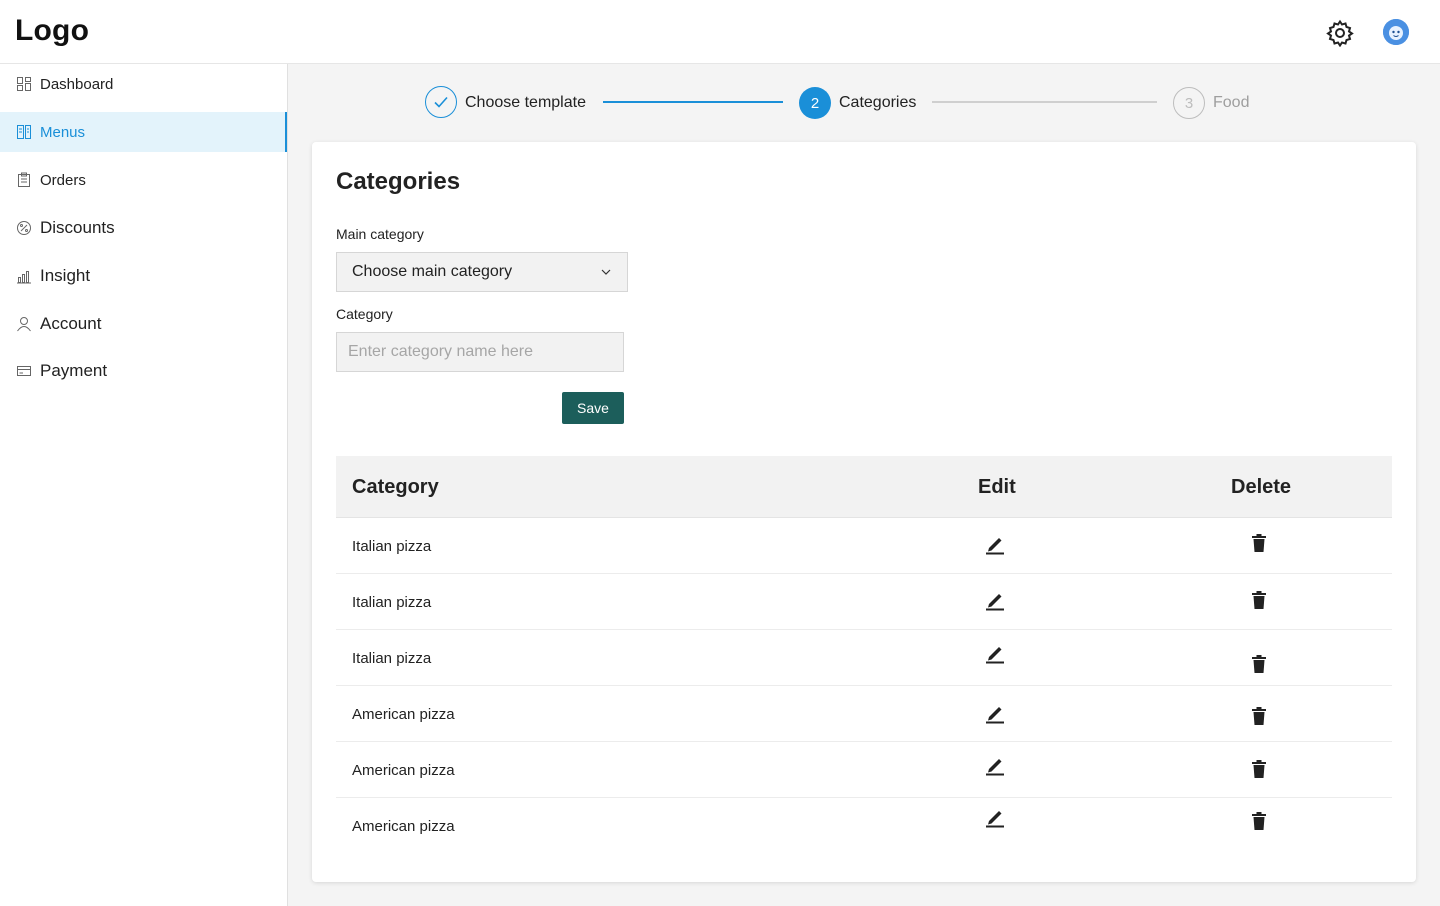 The height and width of the screenshot is (906, 1440). I want to click on step-1-label: Choose template, so click(525, 103).